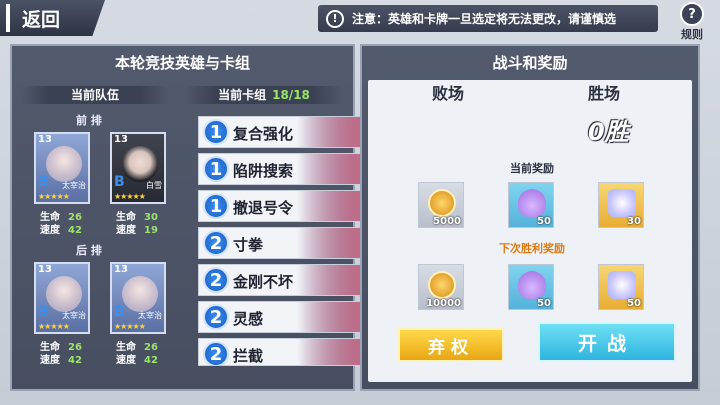  I want to click on reward-item: 30, so click(621, 205).